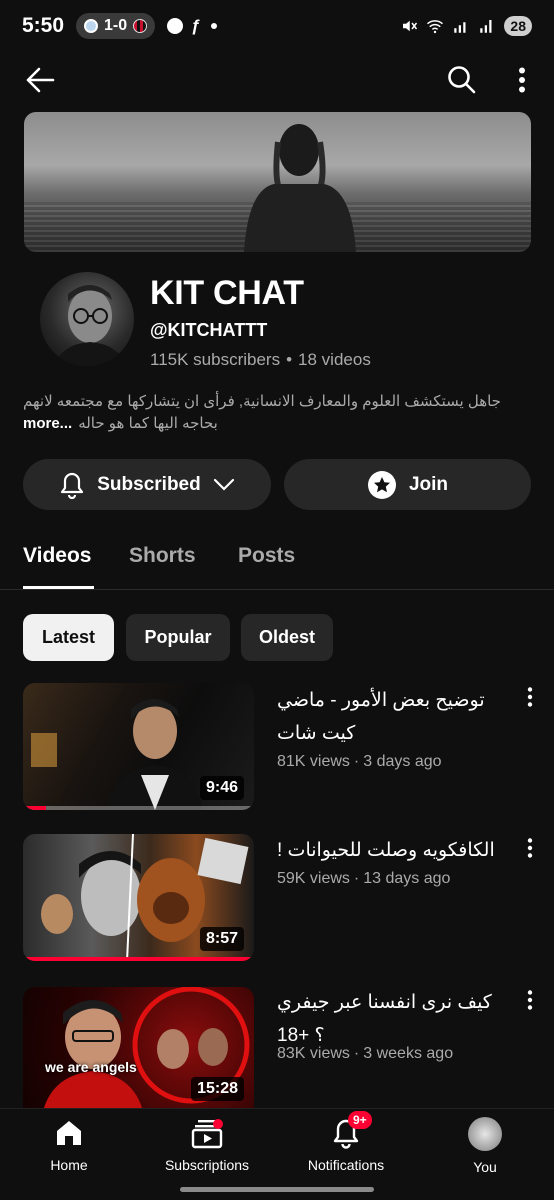  I want to click on chip-oldest: Oldest, so click(287, 637).